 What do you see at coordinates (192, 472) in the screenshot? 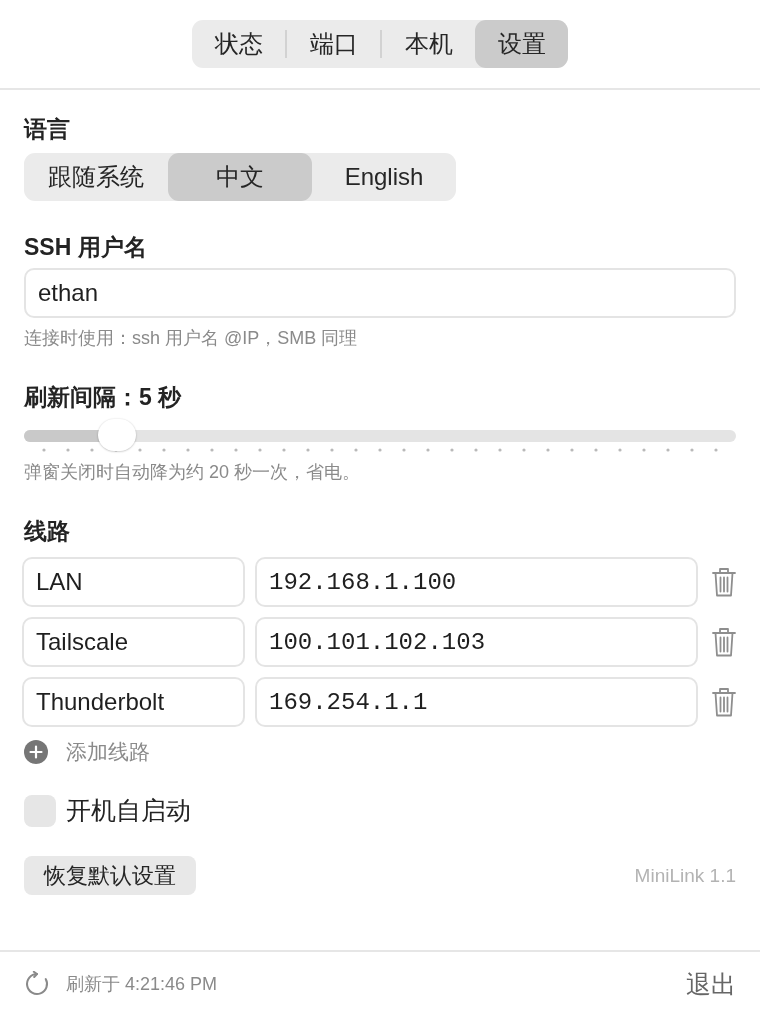
I see `hint-text: 弹窗关闭时自动降为约 20 秒一次，省电。` at bounding box center [192, 472].